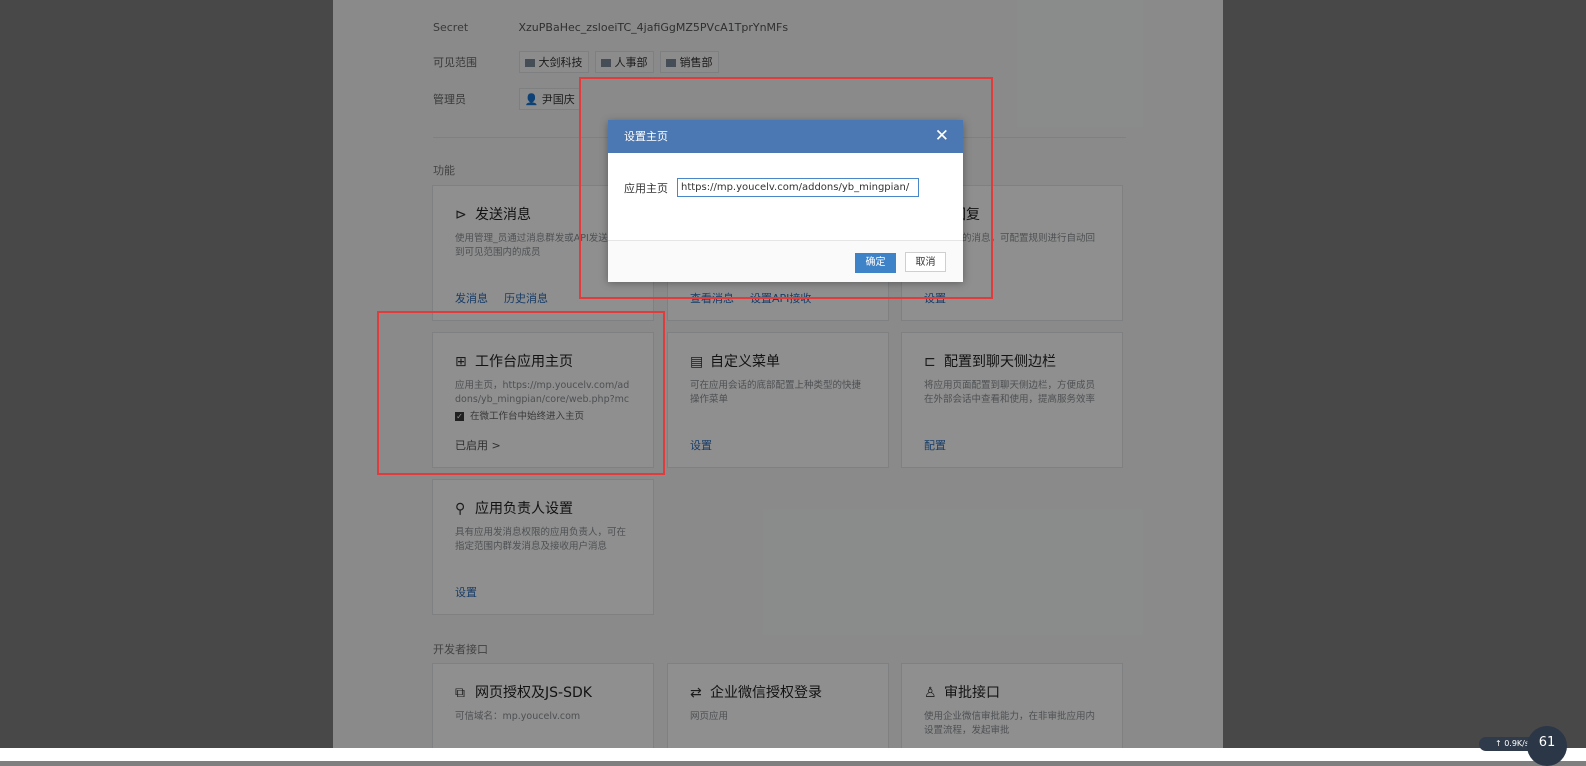 The width and height of the screenshot is (1586, 766). What do you see at coordinates (1547, 746) in the screenshot?
I see `corner-widget: 61` at bounding box center [1547, 746].